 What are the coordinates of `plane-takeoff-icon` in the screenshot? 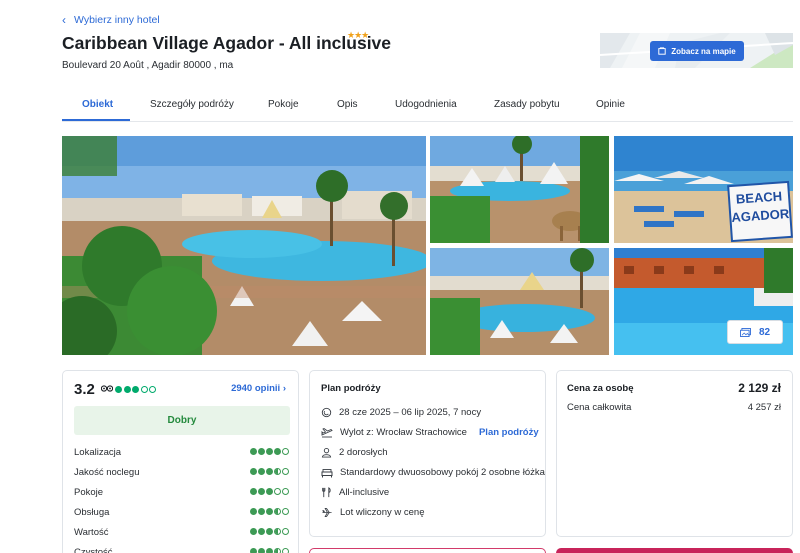 It's located at (327, 432).